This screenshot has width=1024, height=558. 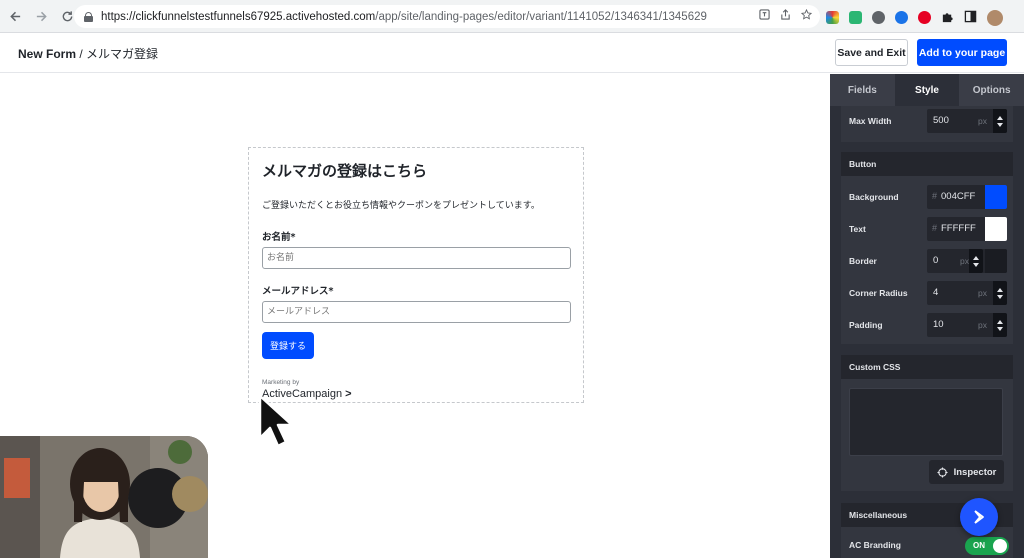 I want to click on button-background-row: Background # 004CFF, so click(x=929, y=197).